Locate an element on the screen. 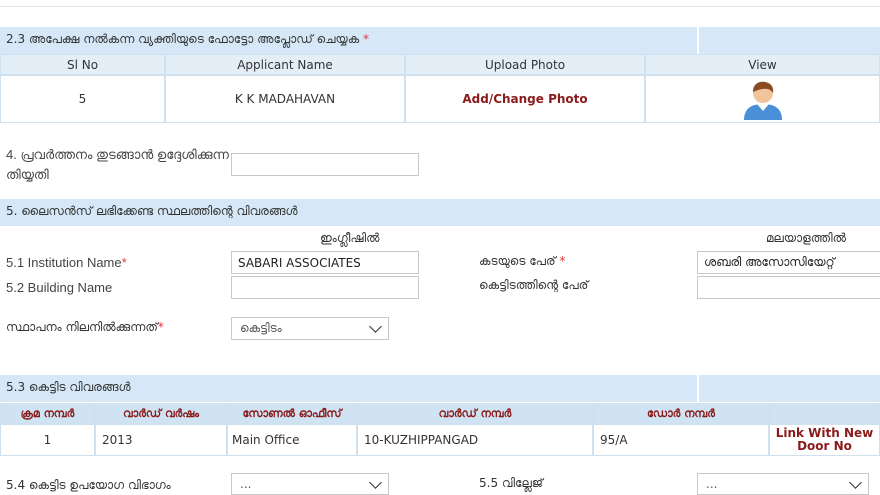 Image resolution: width=880 pixels, height=495 pixels. malayalam-column-label: മലയാളത്തിൽ is located at coordinates (806, 238).